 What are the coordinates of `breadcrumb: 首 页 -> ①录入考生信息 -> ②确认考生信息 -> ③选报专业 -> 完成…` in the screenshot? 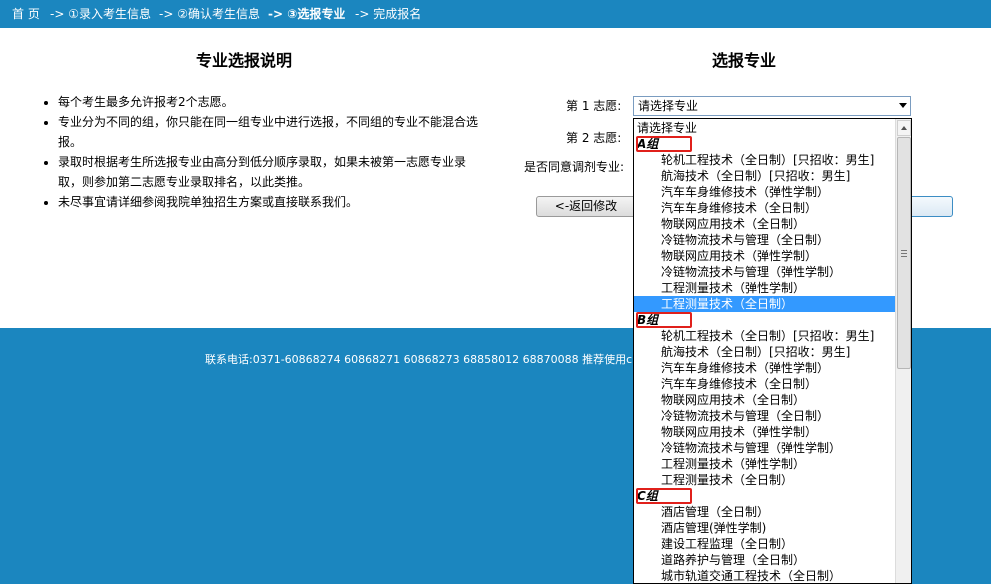 It's located at (495, 14).